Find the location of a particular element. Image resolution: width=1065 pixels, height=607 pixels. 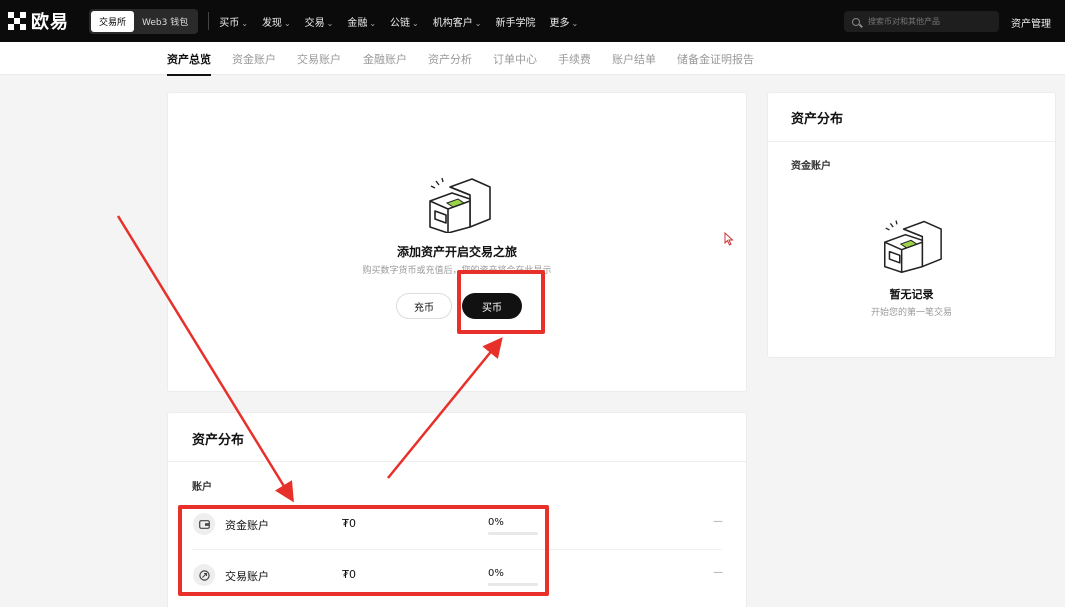

right-card-section: 资金账户 is located at coordinates (811, 166).